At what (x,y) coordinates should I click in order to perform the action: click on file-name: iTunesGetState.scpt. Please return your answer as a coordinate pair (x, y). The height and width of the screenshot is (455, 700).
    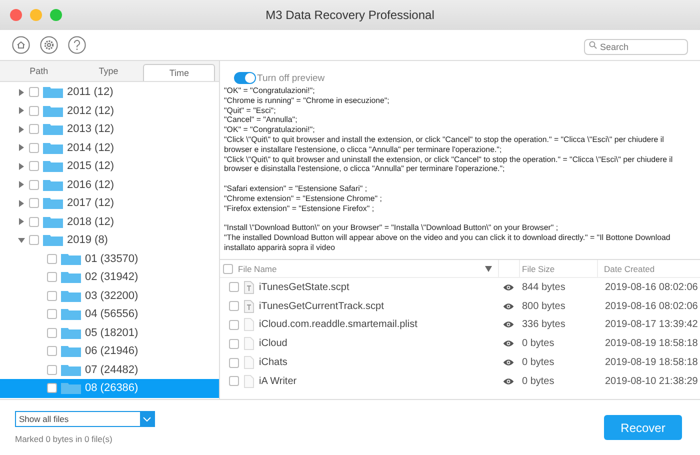
    Looking at the image, I should click on (304, 287).